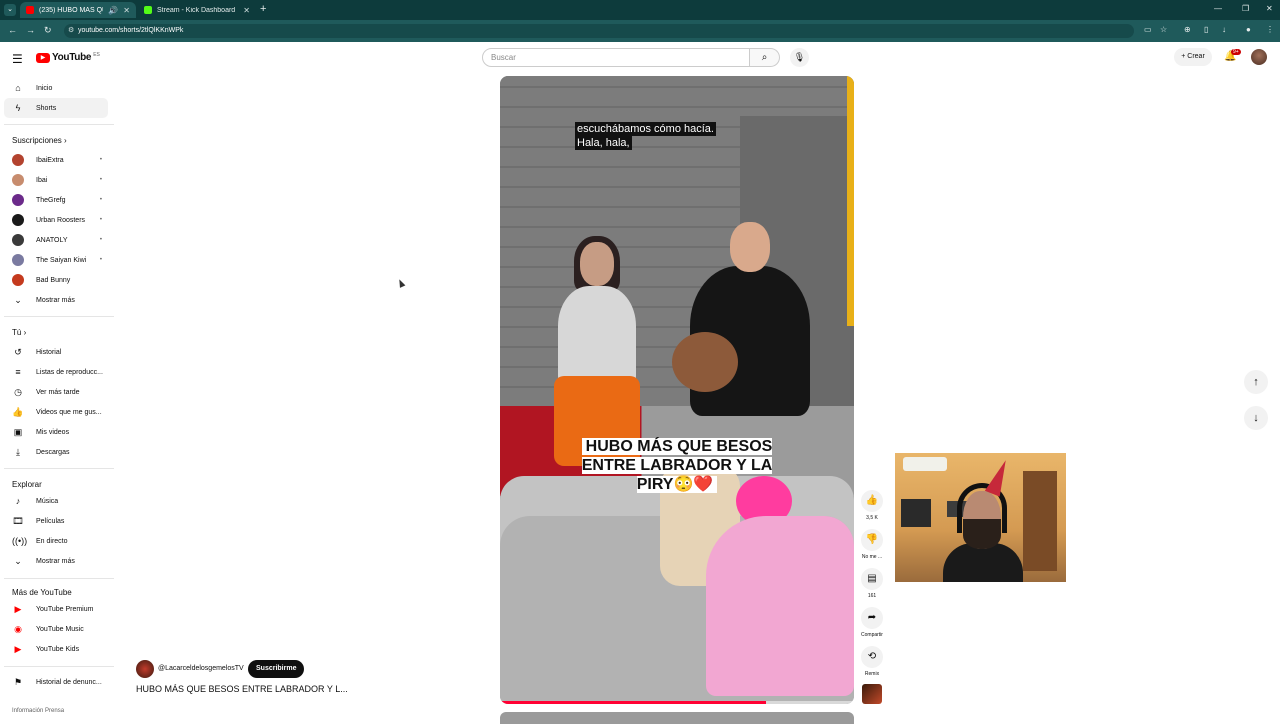  I want to click on subscription-label: Ibai, so click(42, 180).